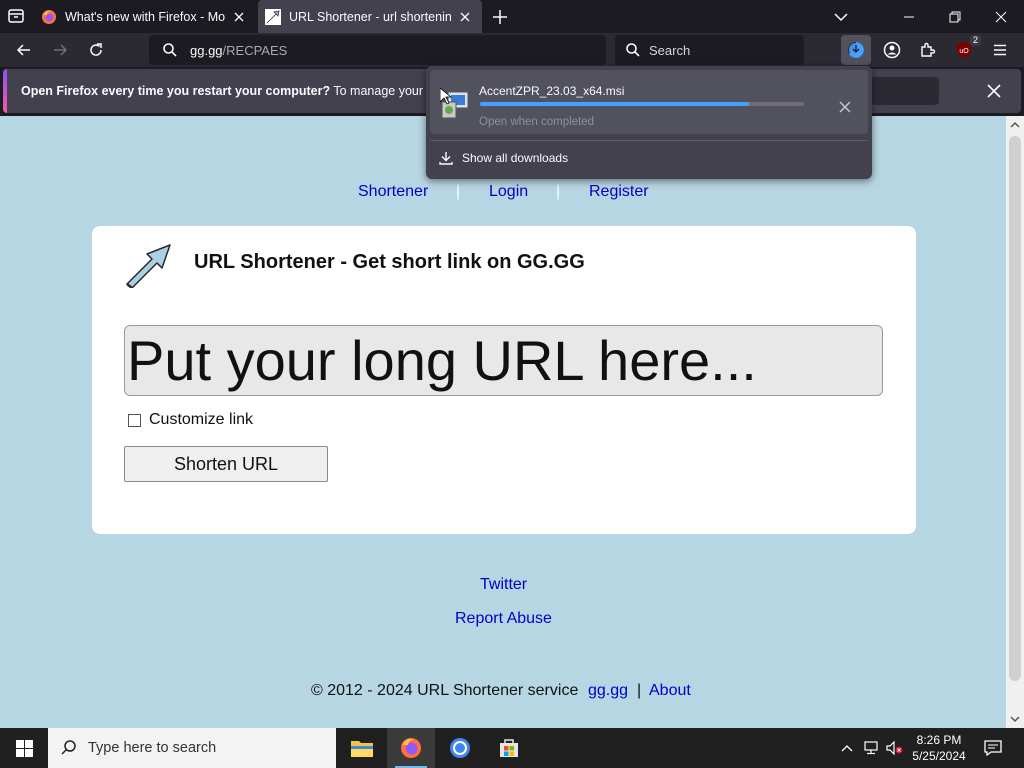 The image size is (1024, 768). What do you see at coordinates (939, 748) in the screenshot?
I see `taskbar-clock: 8:26 PM 5/25/2024` at bounding box center [939, 748].